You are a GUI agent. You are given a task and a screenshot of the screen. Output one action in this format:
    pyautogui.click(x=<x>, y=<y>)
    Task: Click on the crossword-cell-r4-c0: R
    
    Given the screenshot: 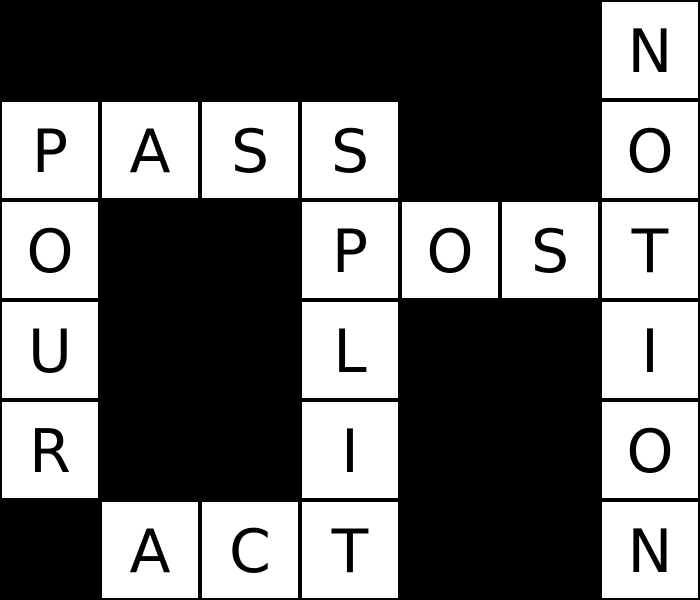 What is the action you would take?
    pyautogui.click(x=50, y=450)
    